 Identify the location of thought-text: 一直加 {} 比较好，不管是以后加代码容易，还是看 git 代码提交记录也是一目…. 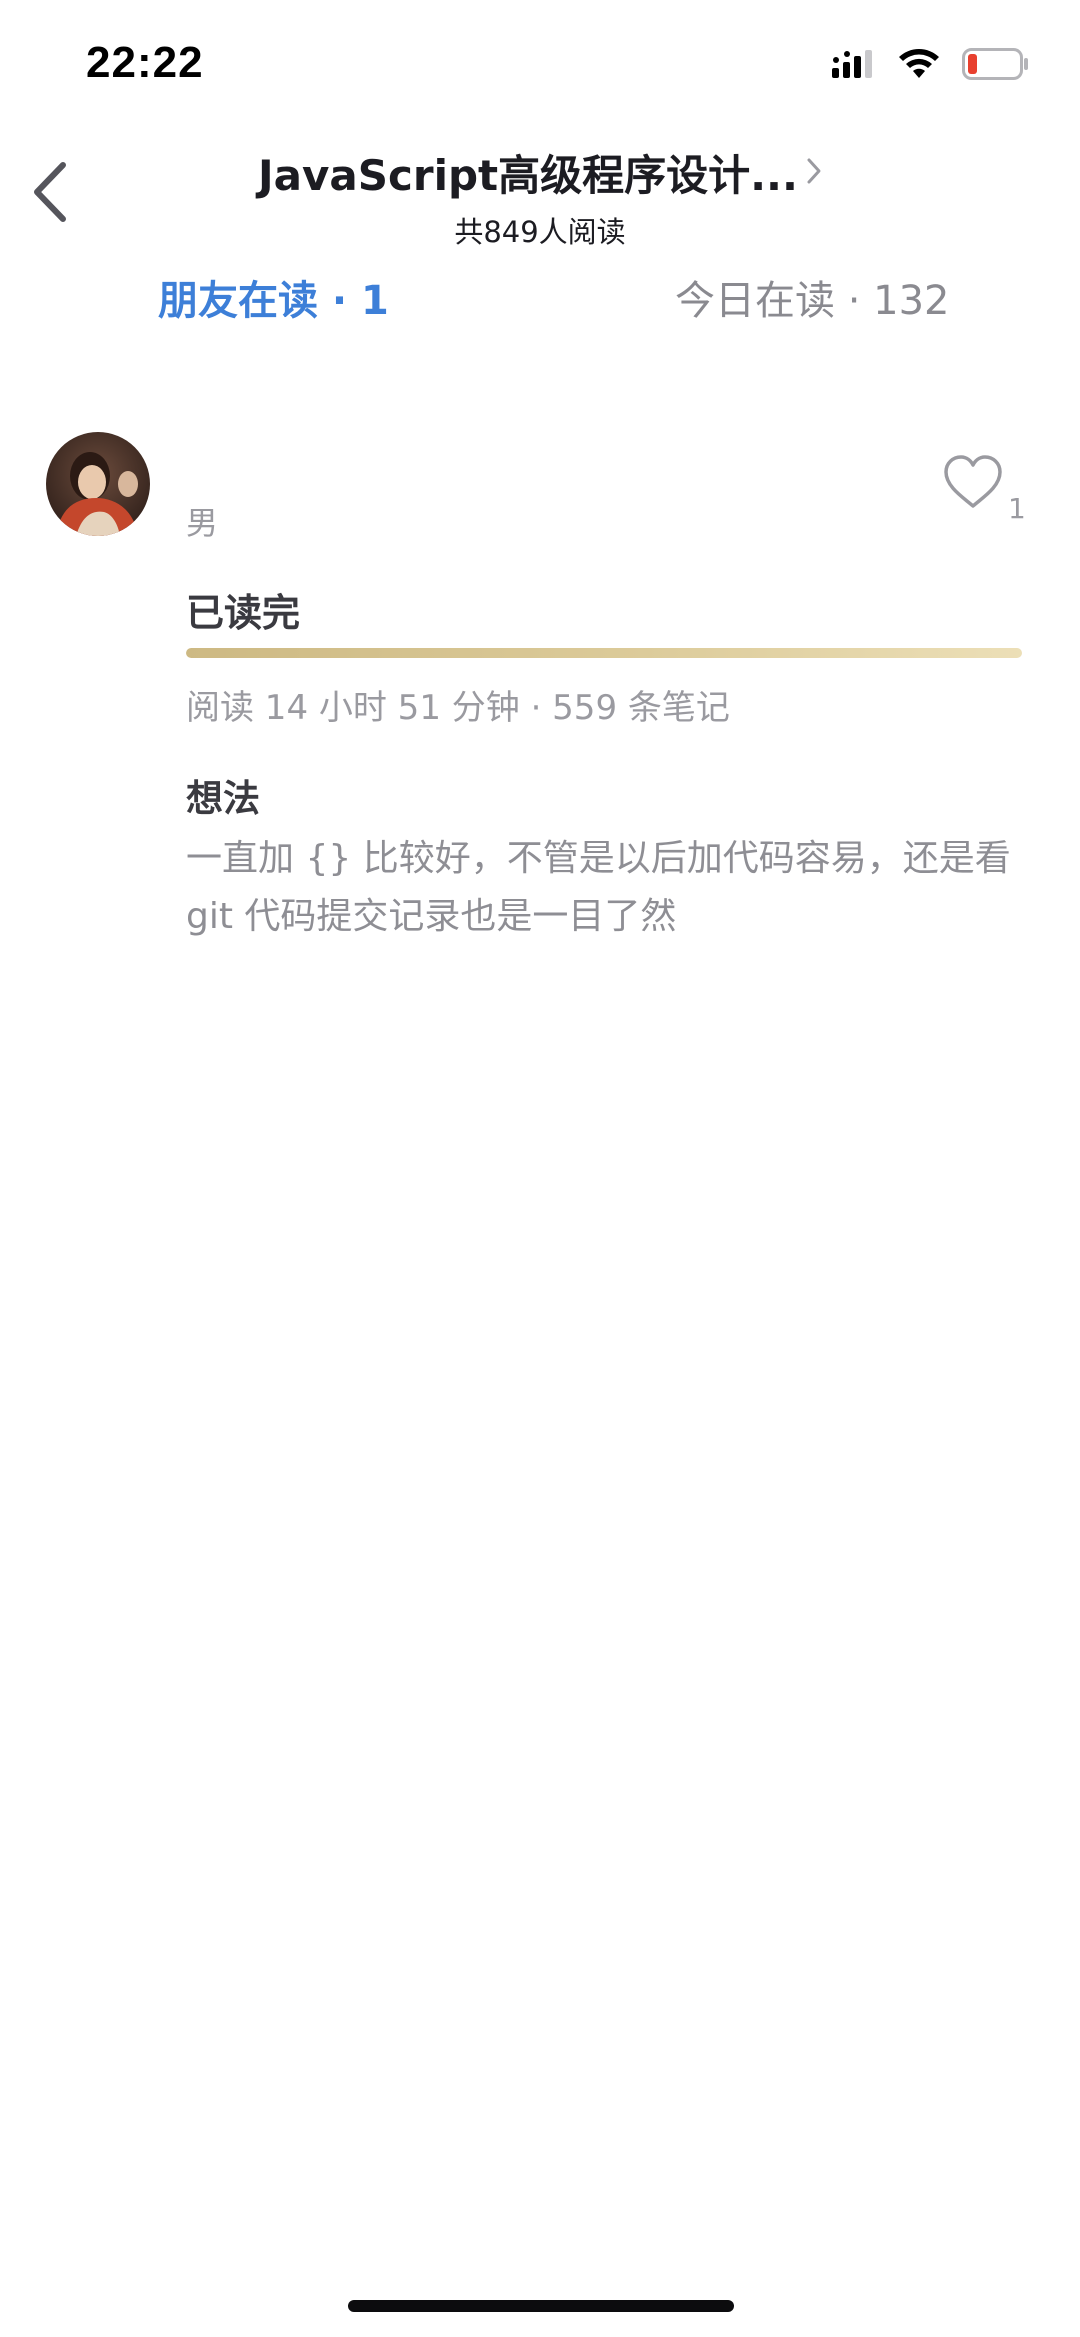
(601, 888).